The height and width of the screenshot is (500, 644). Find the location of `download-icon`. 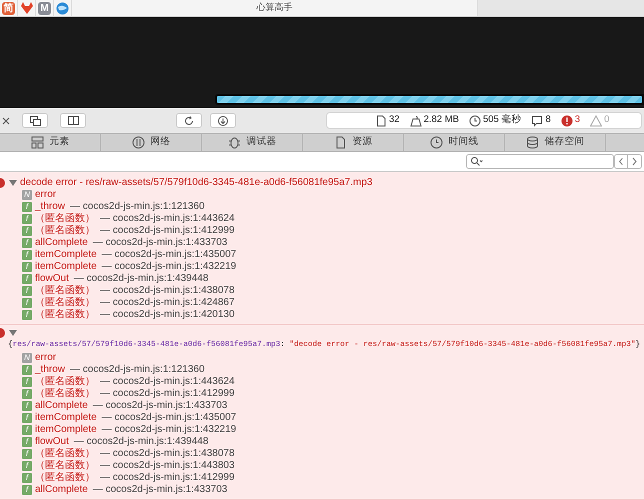

download-icon is located at coordinates (223, 121).